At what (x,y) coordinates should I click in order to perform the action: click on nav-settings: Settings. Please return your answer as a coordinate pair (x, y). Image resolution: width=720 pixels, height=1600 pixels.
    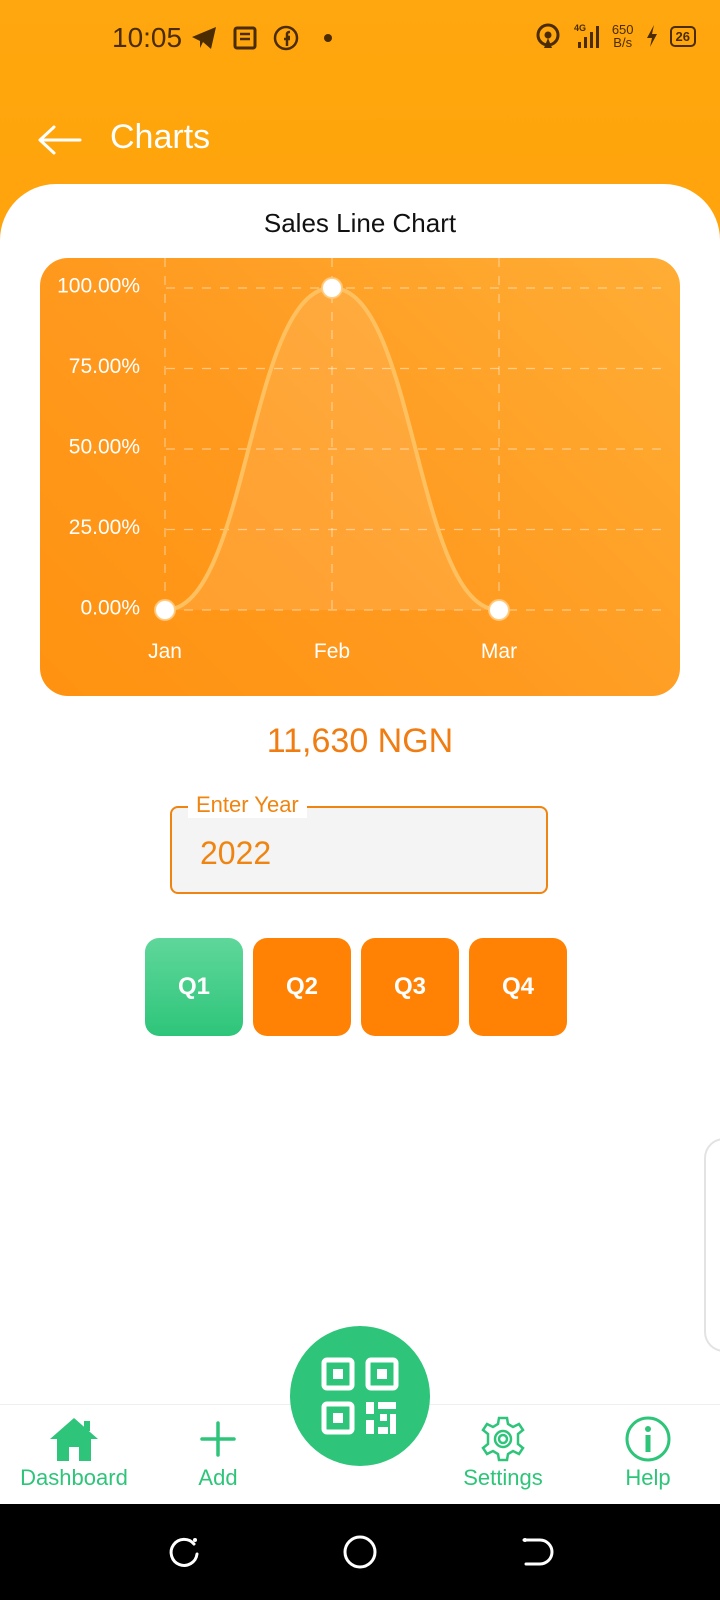
    Looking at the image, I should click on (503, 1453).